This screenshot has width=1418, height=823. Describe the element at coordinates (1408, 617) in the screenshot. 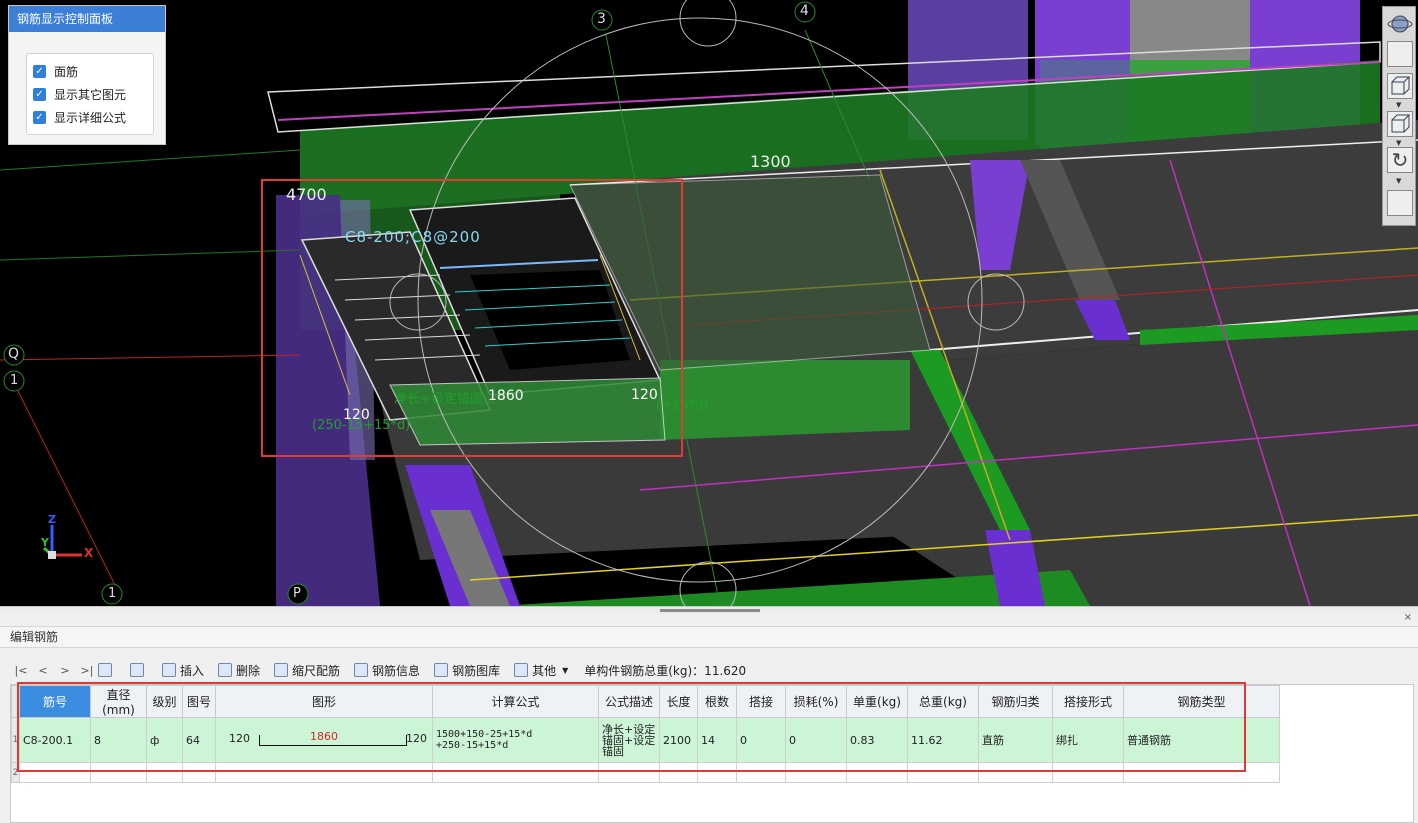

I see `close-icon: ×` at that location.